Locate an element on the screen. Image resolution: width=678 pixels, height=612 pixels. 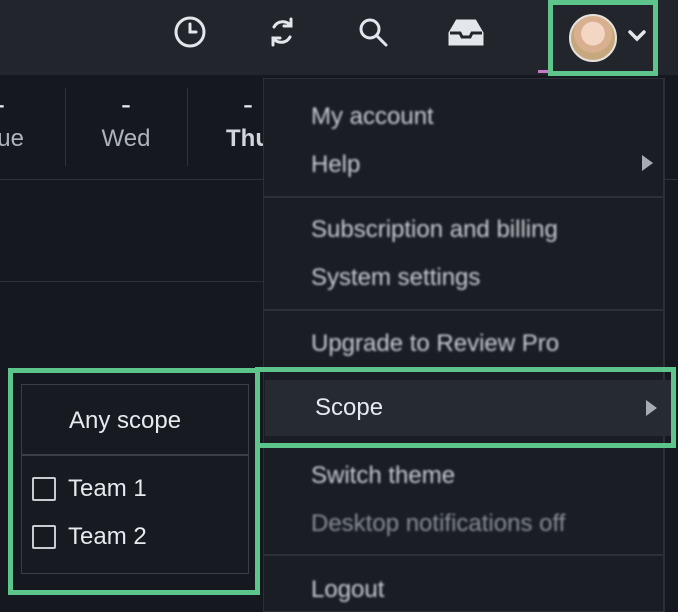
scope-submenu-frame: Any scope Team 1 Team 2 is located at coordinates (134, 481).